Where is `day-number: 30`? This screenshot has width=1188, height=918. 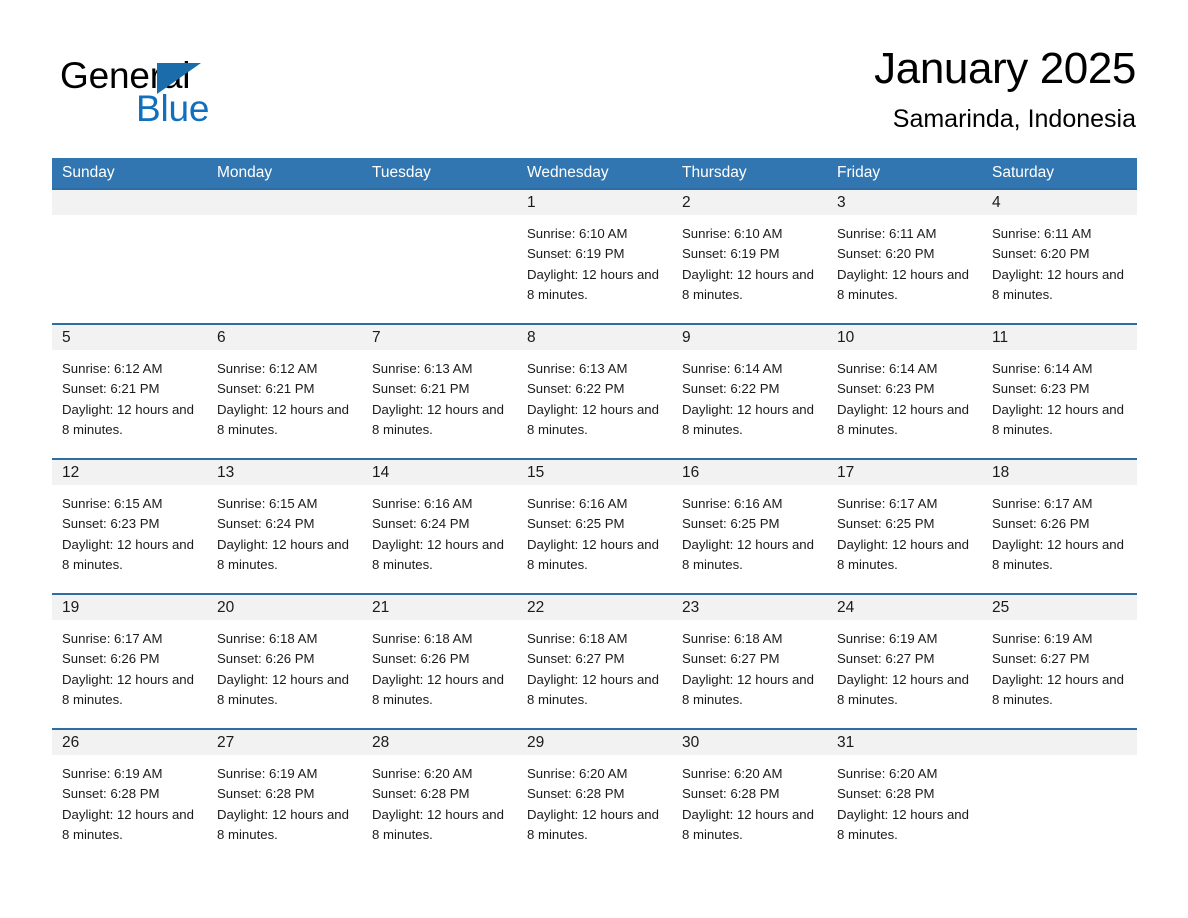
day-number: 30 is located at coordinates (749, 742).